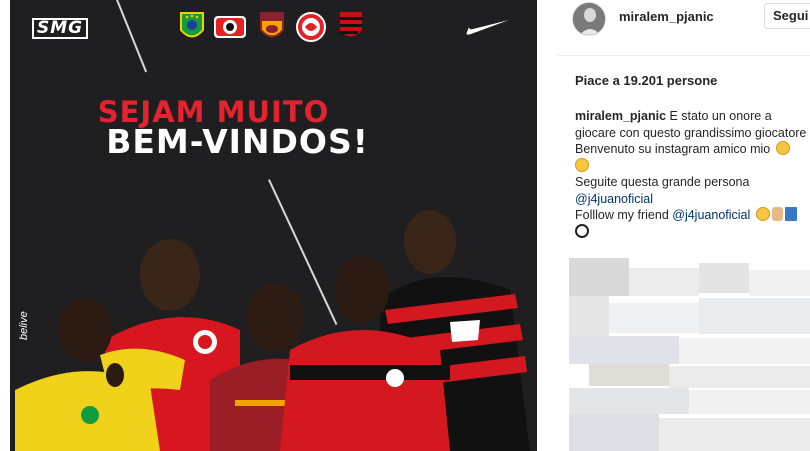 This screenshot has width=810, height=451. Describe the element at coordinates (272, 25) in the screenshot. I see `roma-crest-icon` at that location.